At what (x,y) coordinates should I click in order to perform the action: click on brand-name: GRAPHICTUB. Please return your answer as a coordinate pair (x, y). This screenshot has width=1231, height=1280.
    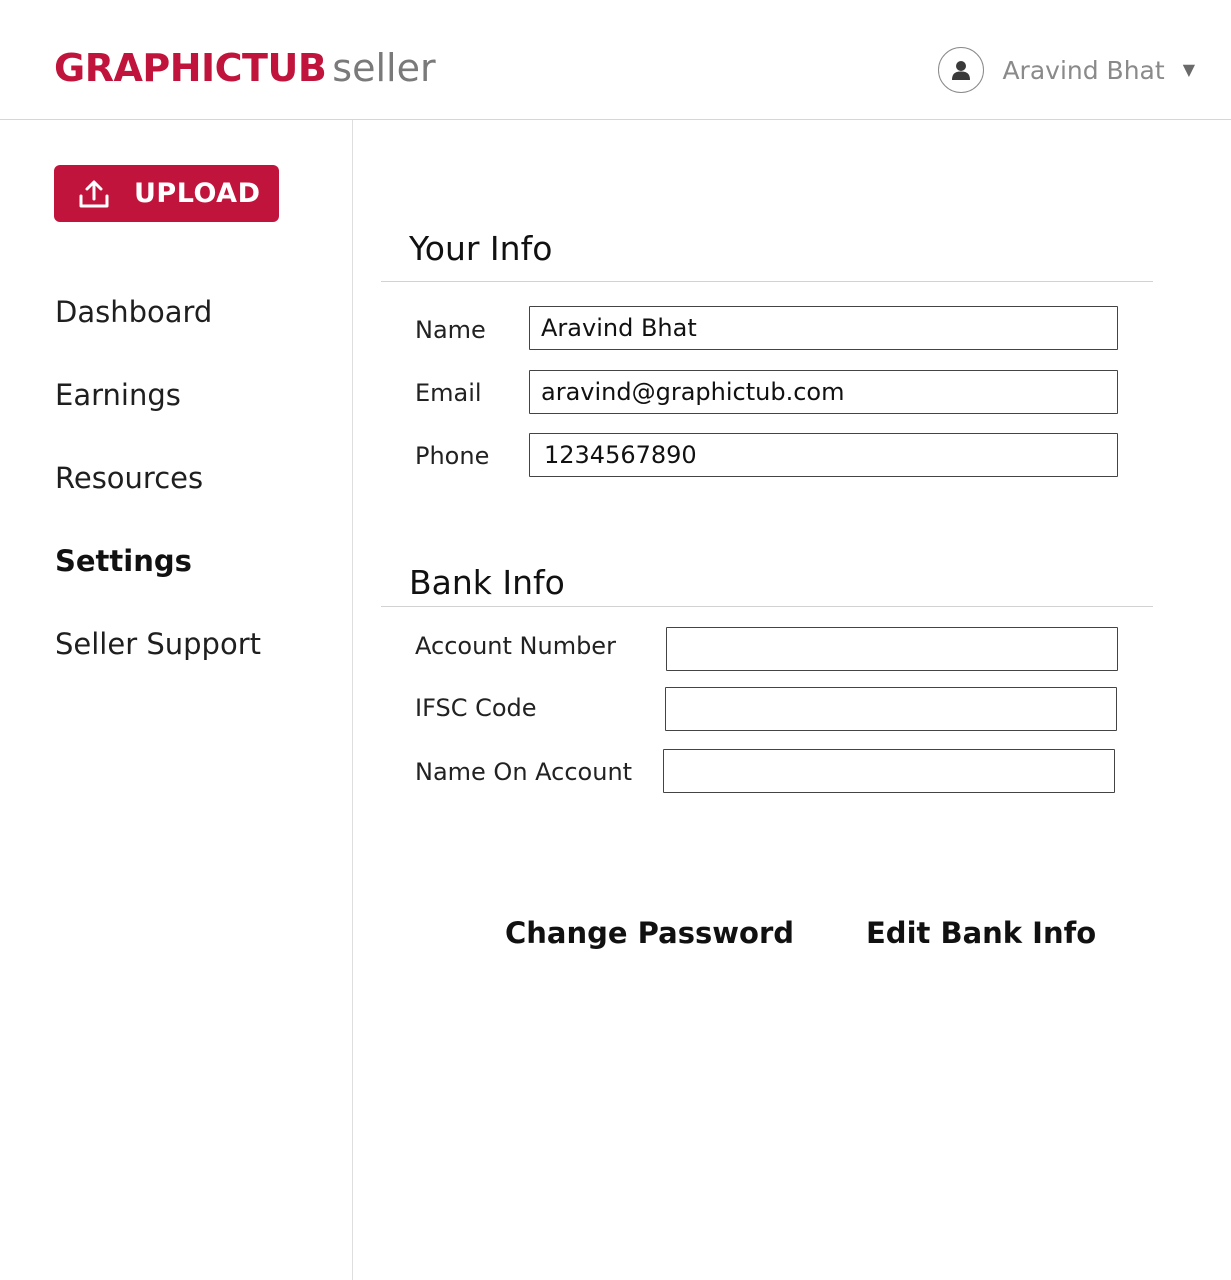
    Looking at the image, I should click on (190, 68).